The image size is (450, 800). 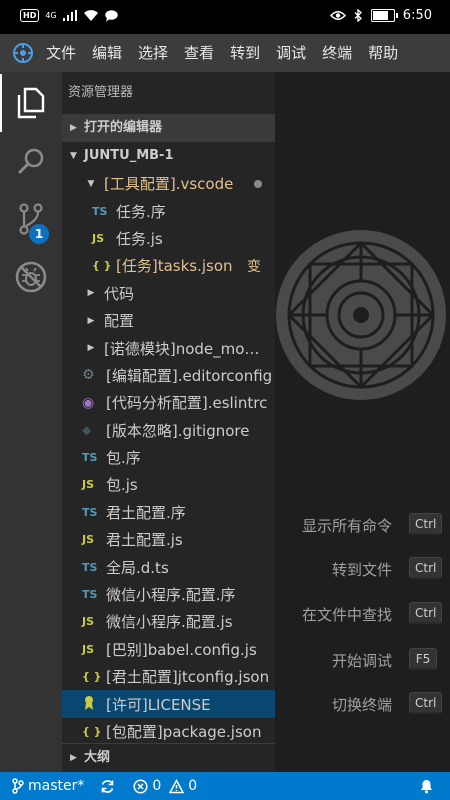 What do you see at coordinates (61, 53) in the screenshot?
I see `menu-file: 文件` at bounding box center [61, 53].